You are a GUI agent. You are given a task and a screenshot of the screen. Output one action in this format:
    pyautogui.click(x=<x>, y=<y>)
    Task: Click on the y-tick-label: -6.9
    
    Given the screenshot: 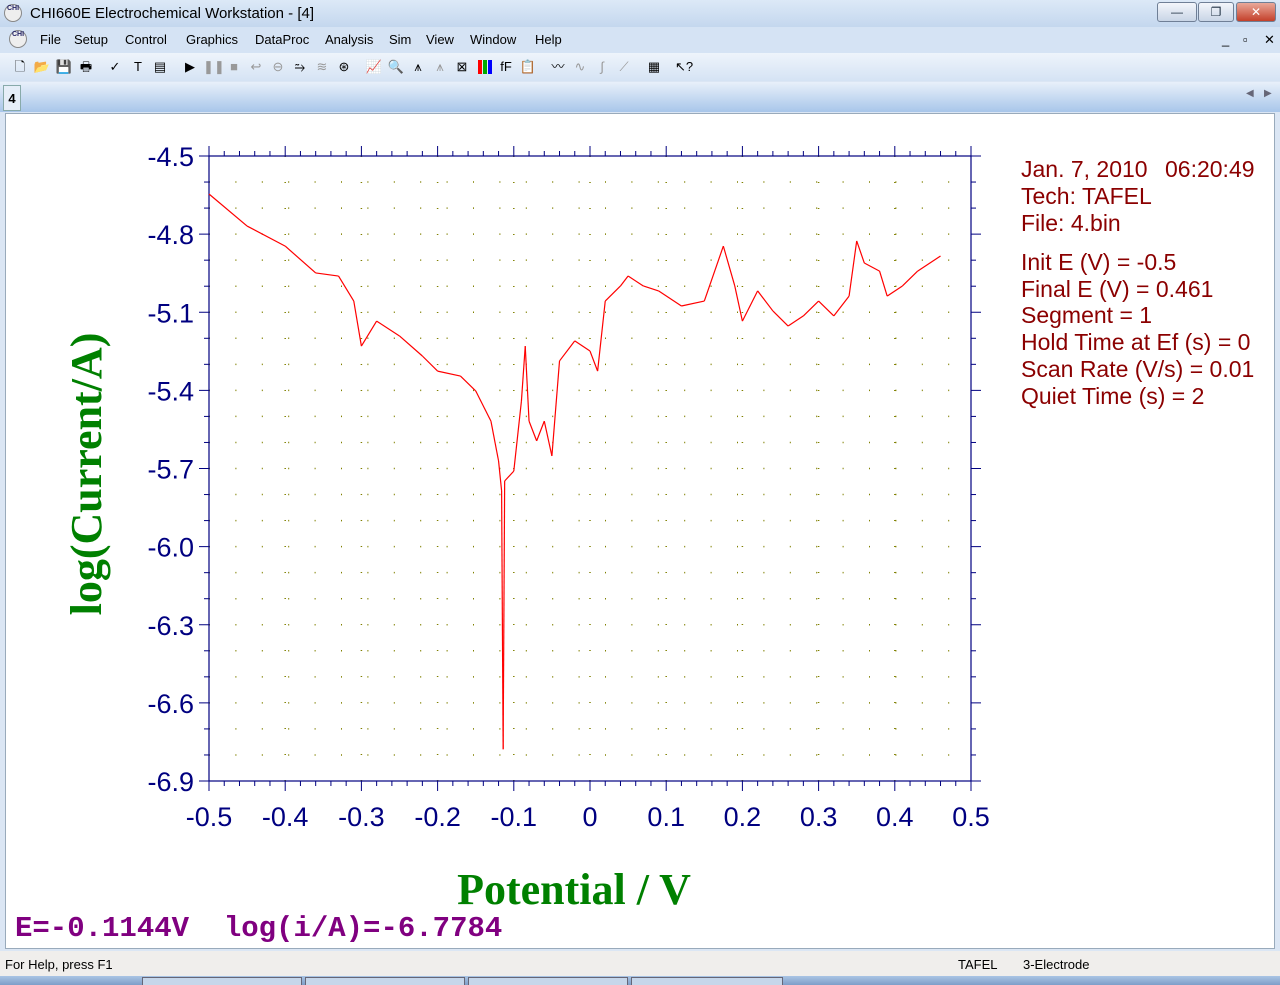 What is the action you would take?
    pyautogui.click(x=170, y=782)
    